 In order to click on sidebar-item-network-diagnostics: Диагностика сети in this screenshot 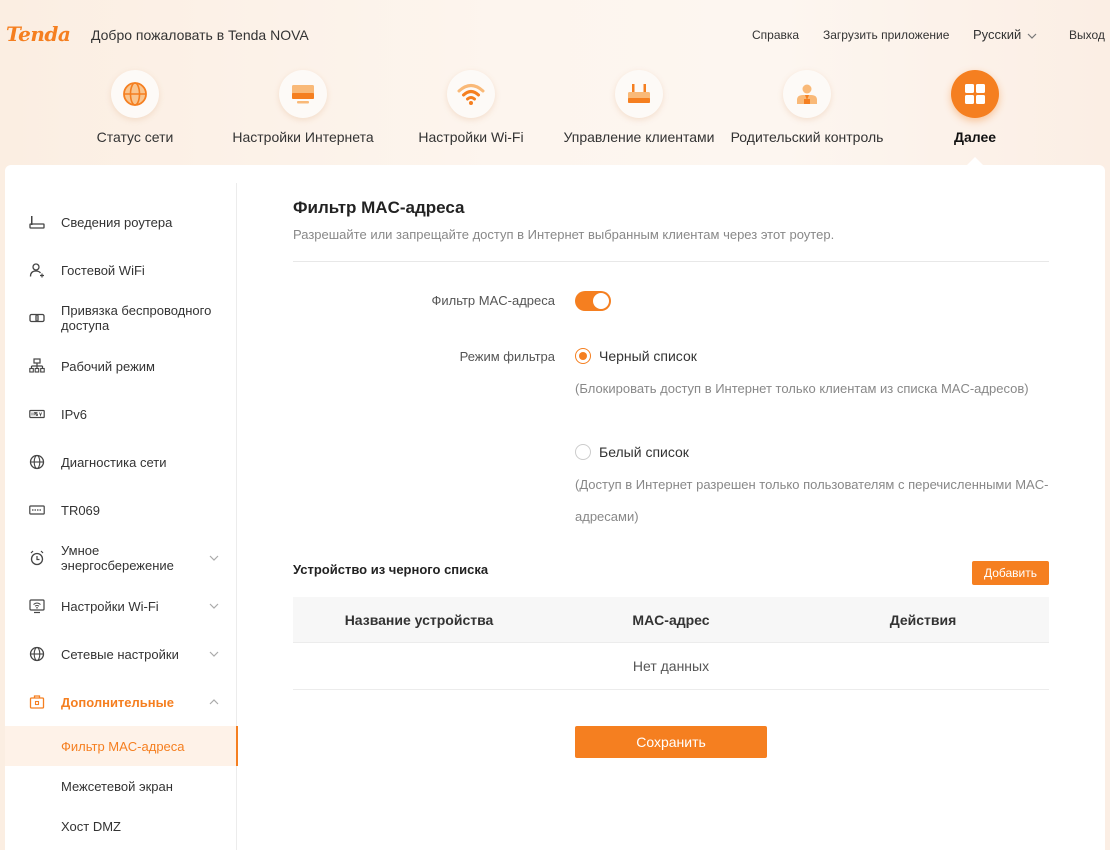, I will do `click(121, 462)`.